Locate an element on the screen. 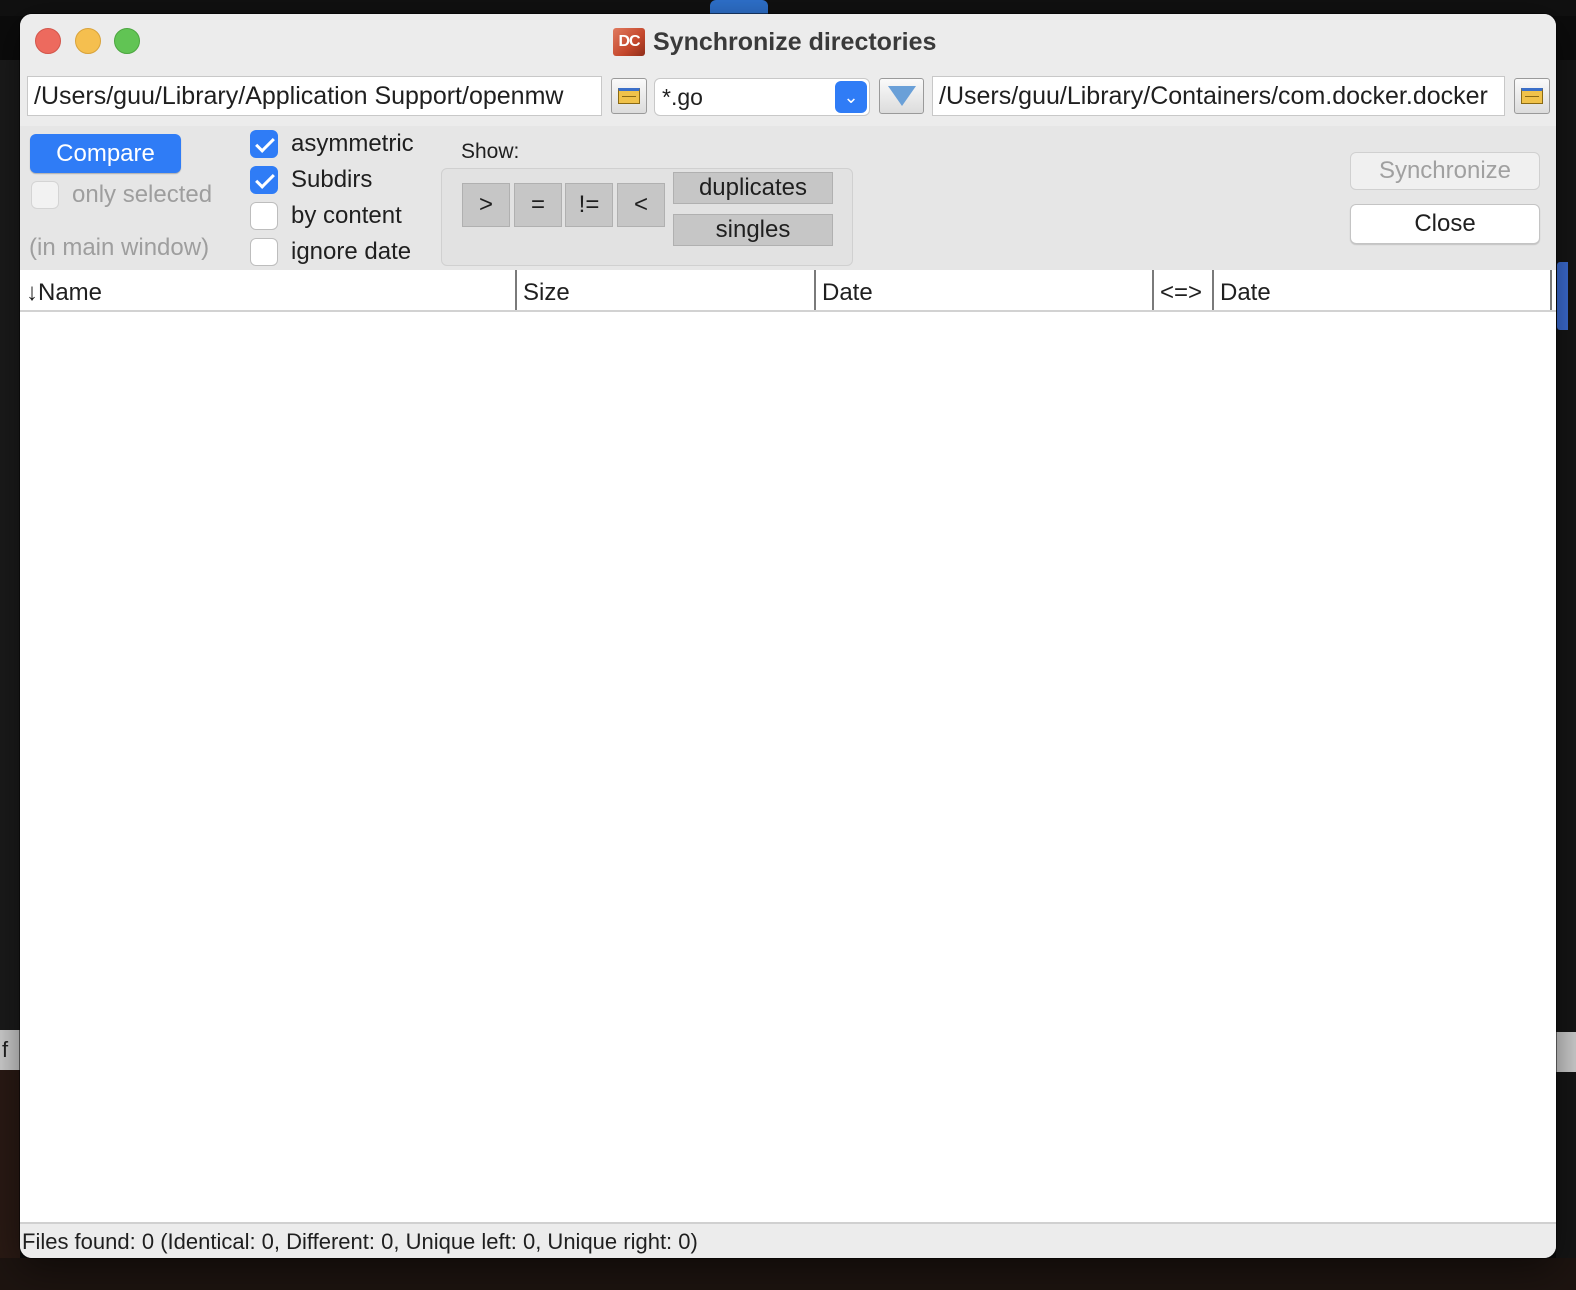  show-label: Show: is located at coordinates (490, 151).